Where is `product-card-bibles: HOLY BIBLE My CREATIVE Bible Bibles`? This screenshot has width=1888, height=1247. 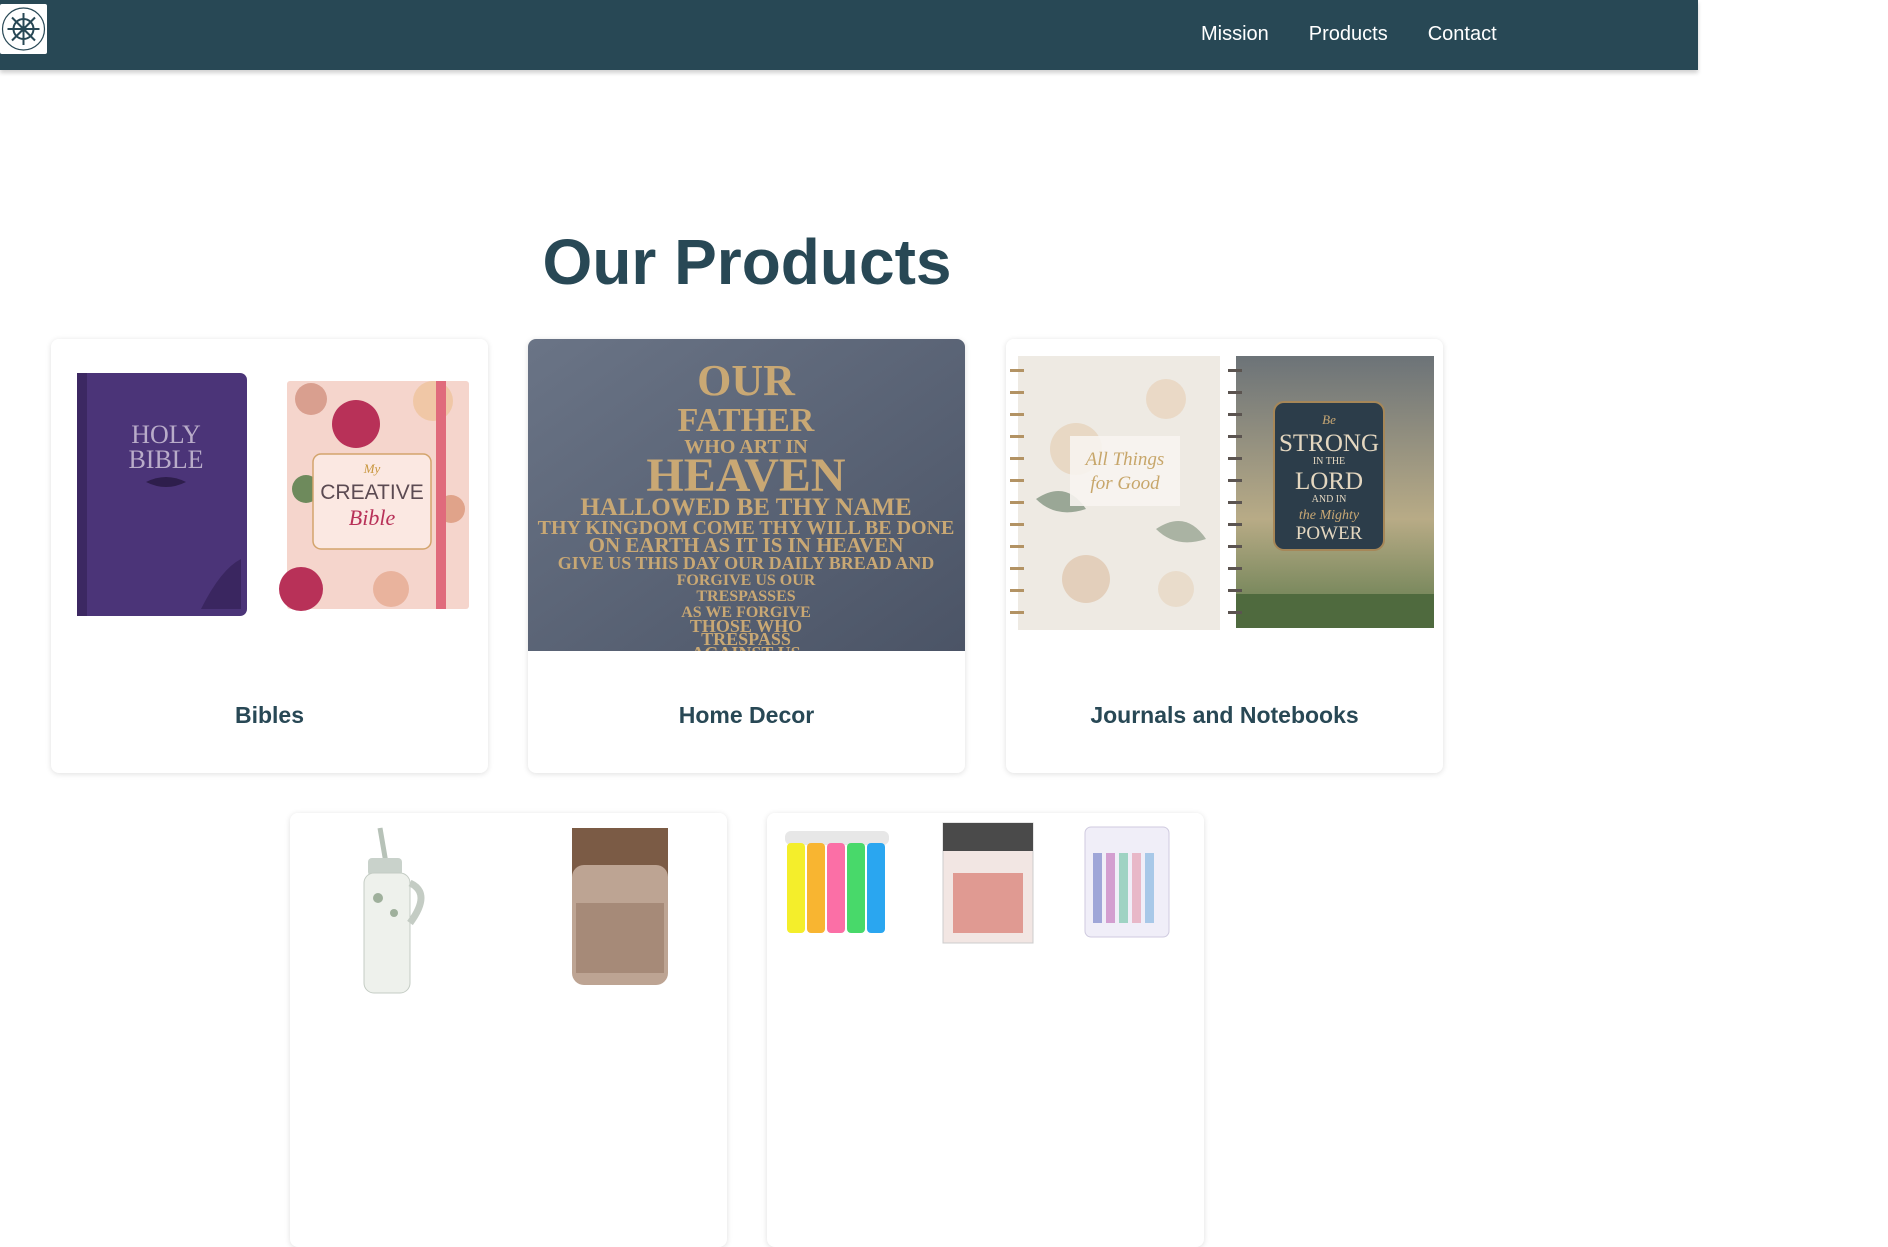 product-card-bibles: HOLY BIBLE My CREATIVE Bible Bibles is located at coordinates (269, 556).